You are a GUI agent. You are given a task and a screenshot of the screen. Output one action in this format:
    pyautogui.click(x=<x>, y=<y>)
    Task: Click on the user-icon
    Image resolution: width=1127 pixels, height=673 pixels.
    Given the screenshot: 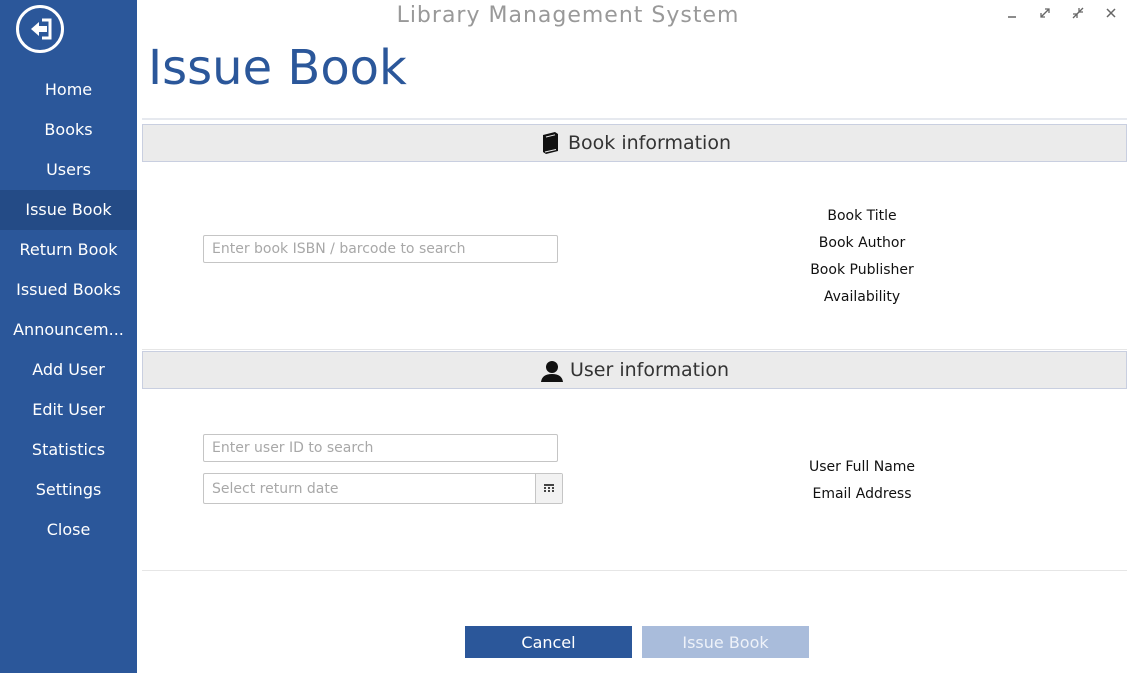 What is the action you would take?
    pyautogui.click(x=552, y=370)
    